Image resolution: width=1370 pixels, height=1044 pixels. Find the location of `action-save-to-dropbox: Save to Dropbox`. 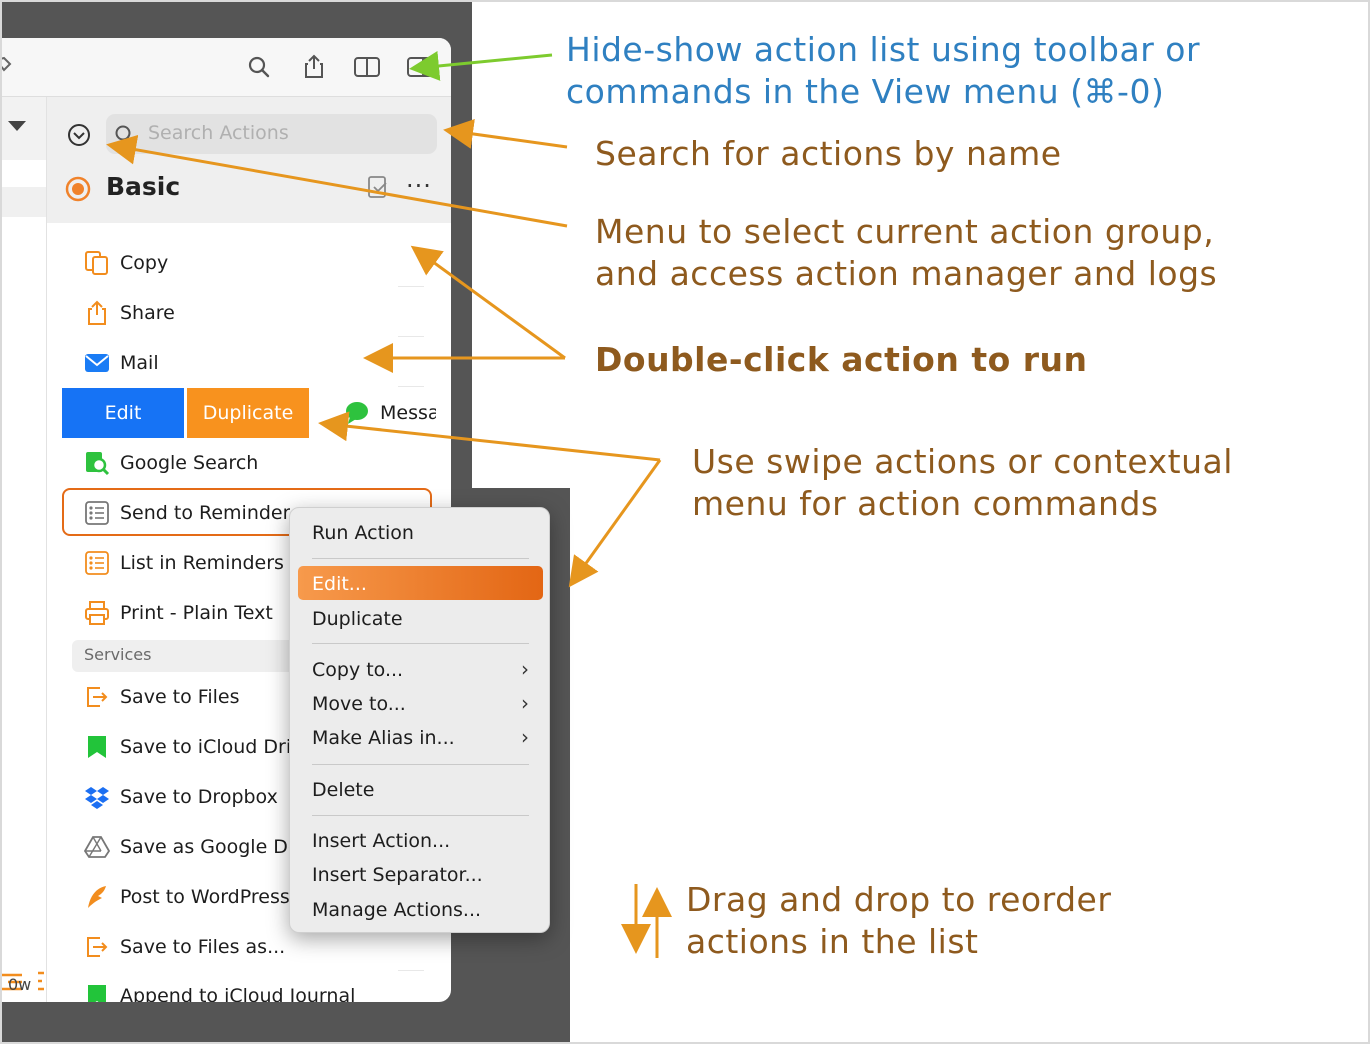

action-save-to-dropbox: Save to Dropbox is located at coordinates (199, 797).